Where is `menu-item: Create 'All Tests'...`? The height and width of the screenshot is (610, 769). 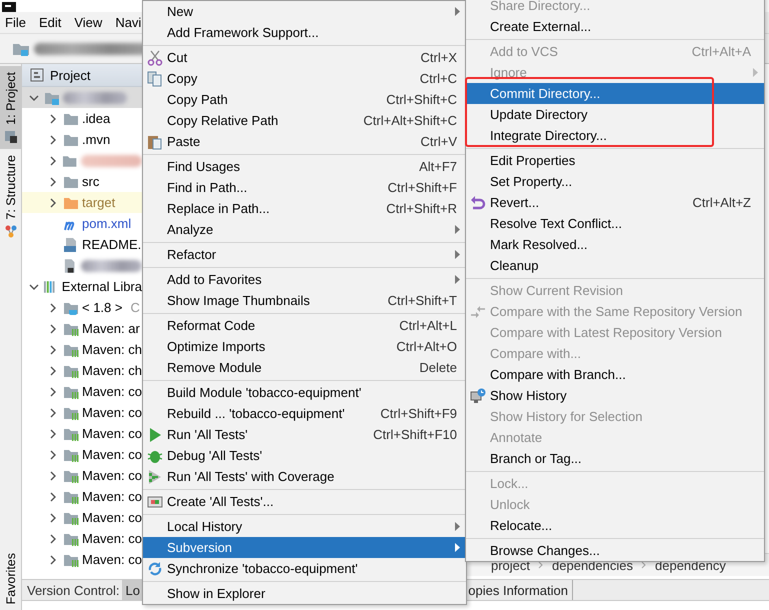
menu-item: Create 'All Tests'... is located at coordinates (304, 501).